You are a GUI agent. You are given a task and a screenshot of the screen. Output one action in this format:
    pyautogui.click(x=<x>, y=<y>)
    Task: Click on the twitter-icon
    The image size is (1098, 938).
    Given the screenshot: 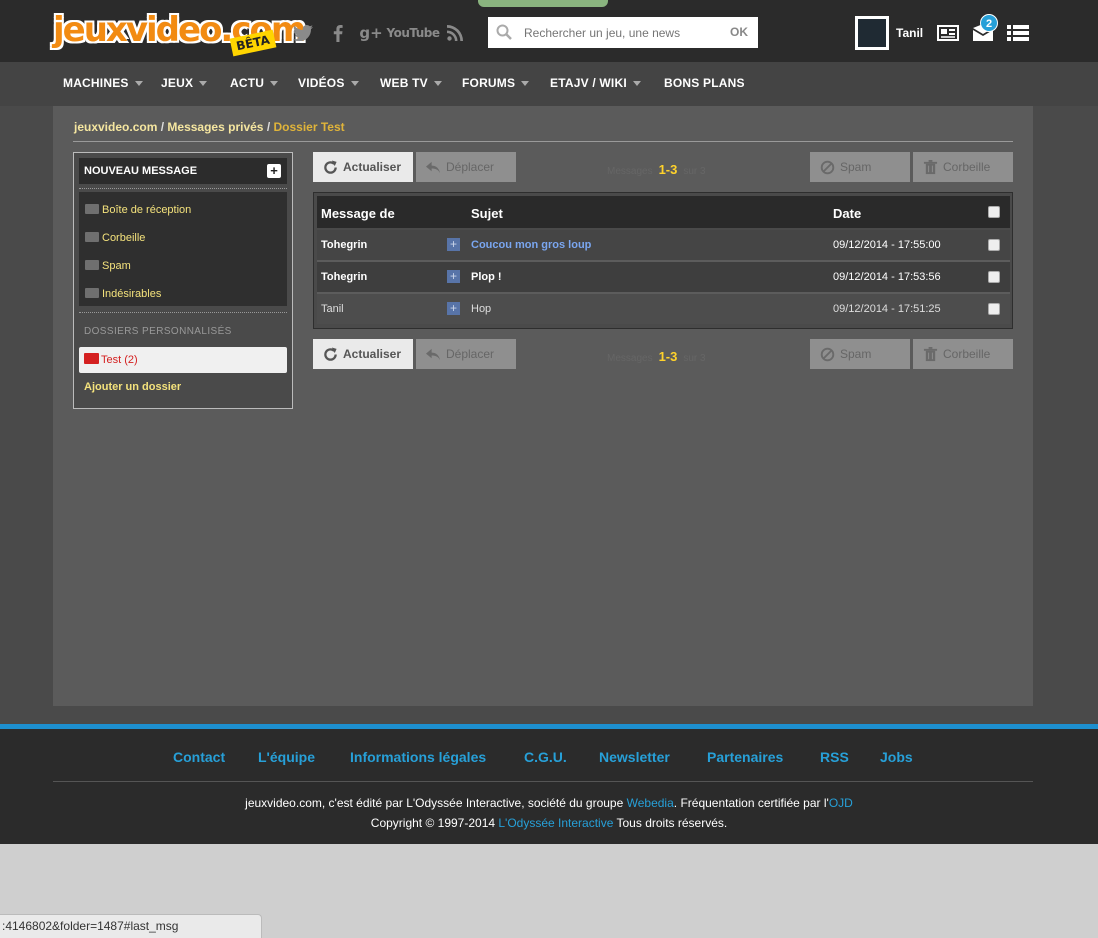 What is the action you would take?
    pyautogui.click(x=303, y=33)
    